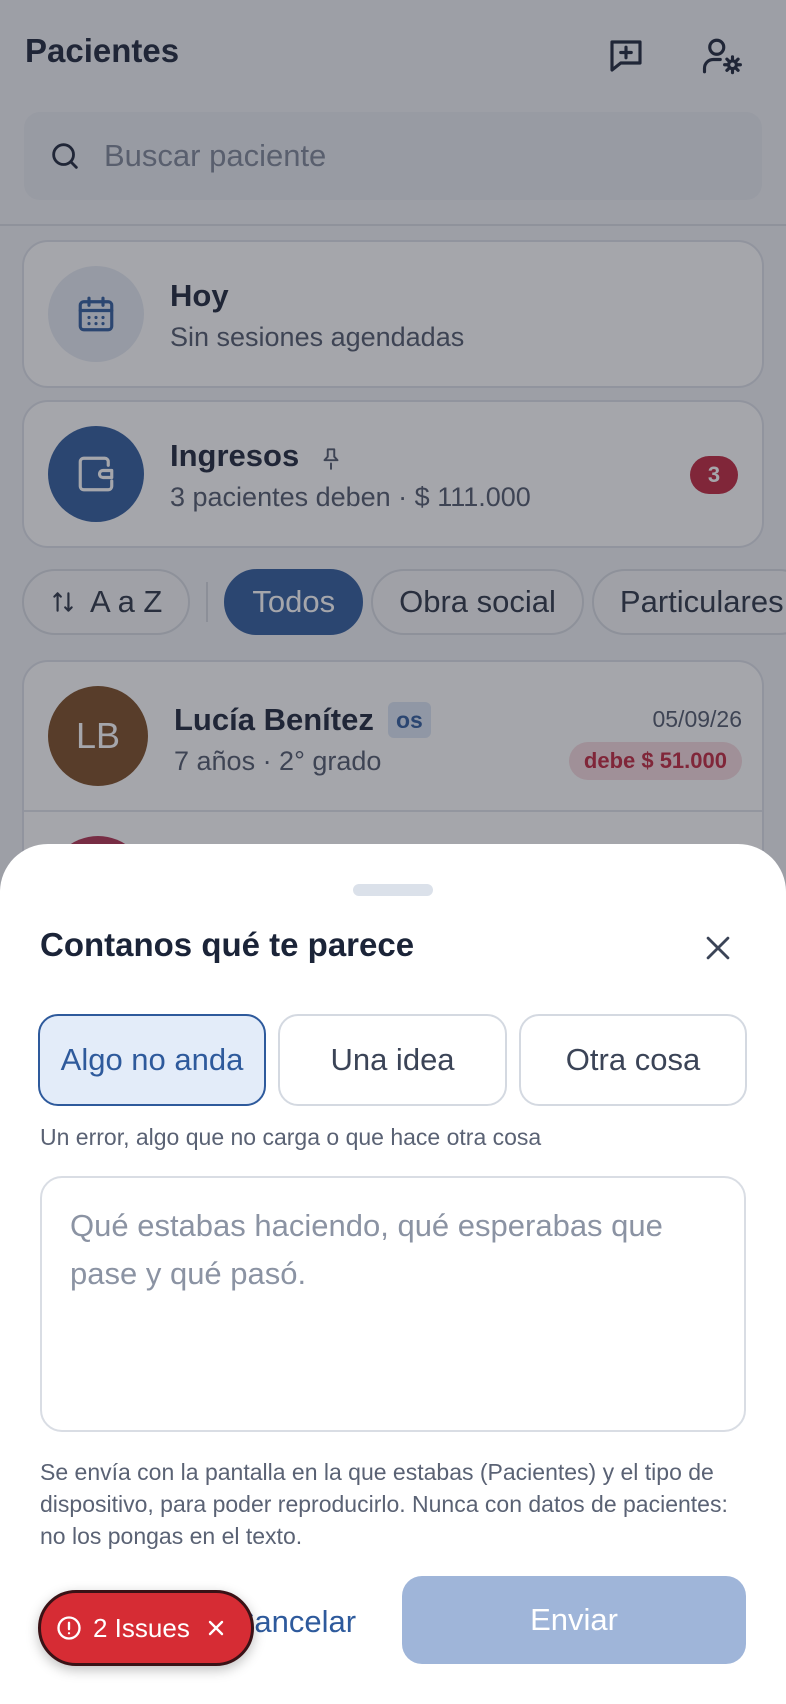  Describe the element at coordinates (633, 1060) in the screenshot. I see `option-other: Otra cosa` at that location.